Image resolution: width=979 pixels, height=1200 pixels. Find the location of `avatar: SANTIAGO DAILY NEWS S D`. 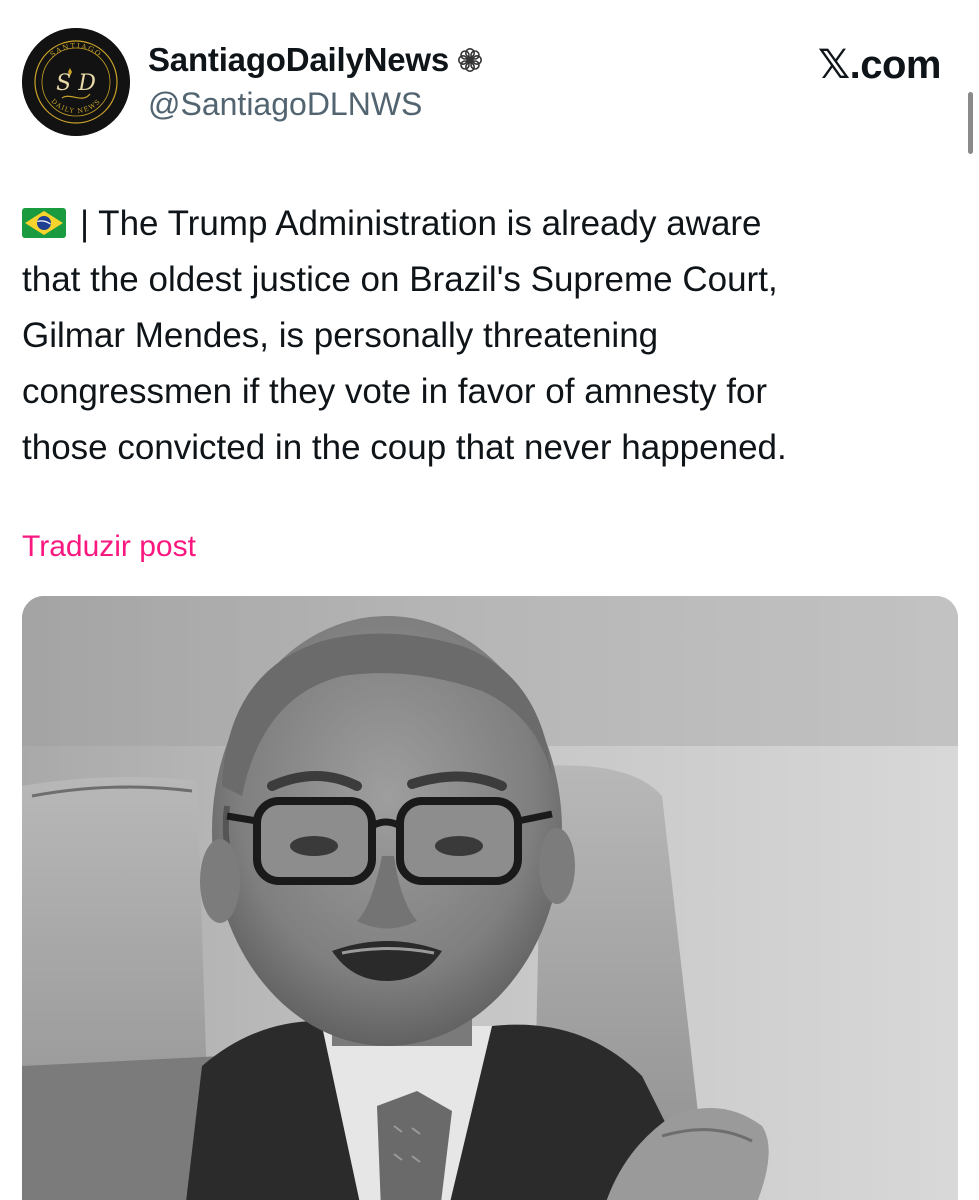

avatar: SANTIAGO DAILY NEWS S D is located at coordinates (76, 82).